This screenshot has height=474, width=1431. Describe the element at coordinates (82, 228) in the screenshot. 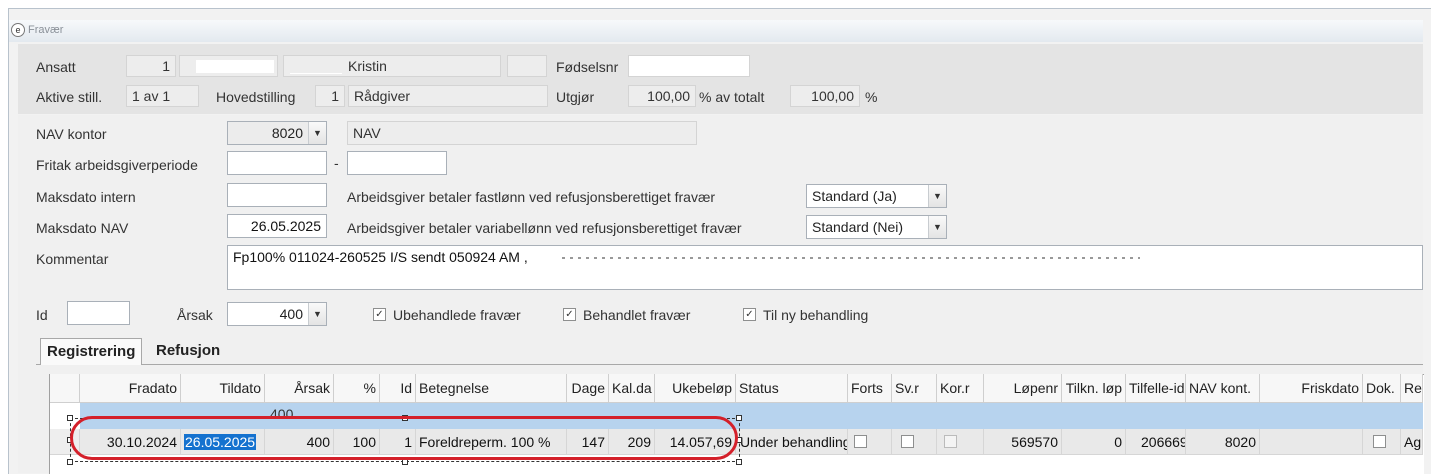

I see `maksdato-nav-label: Maksdato NAV` at that location.